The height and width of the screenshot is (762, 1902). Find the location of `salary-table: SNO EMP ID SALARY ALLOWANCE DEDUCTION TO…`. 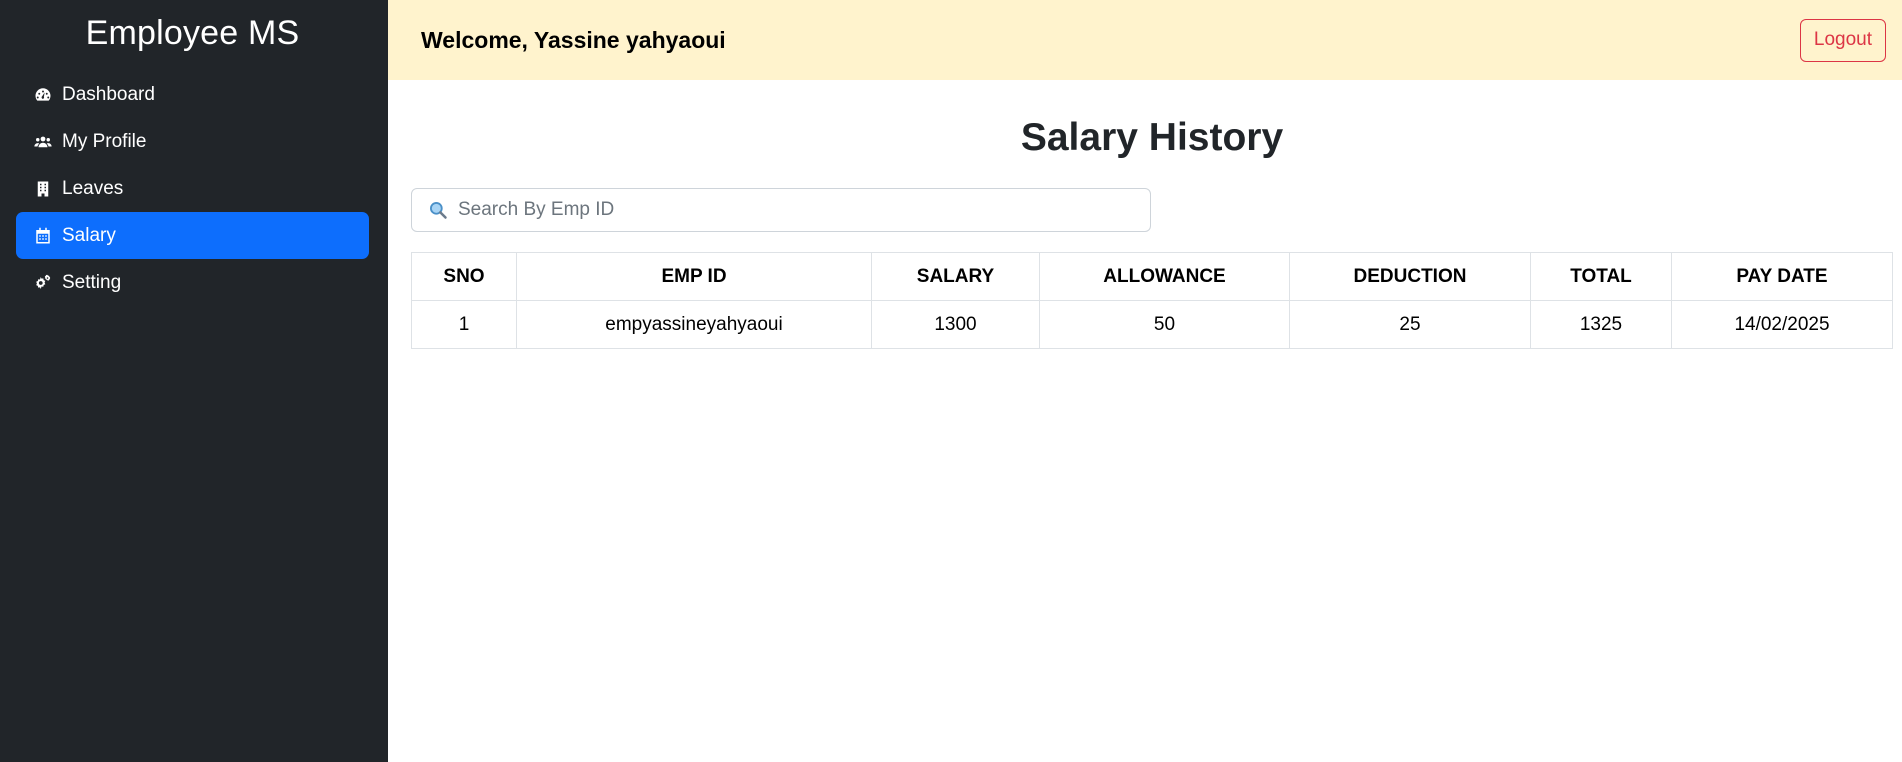

salary-table: SNO EMP ID SALARY ALLOWANCE DEDUCTION TO… is located at coordinates (1152, 300).